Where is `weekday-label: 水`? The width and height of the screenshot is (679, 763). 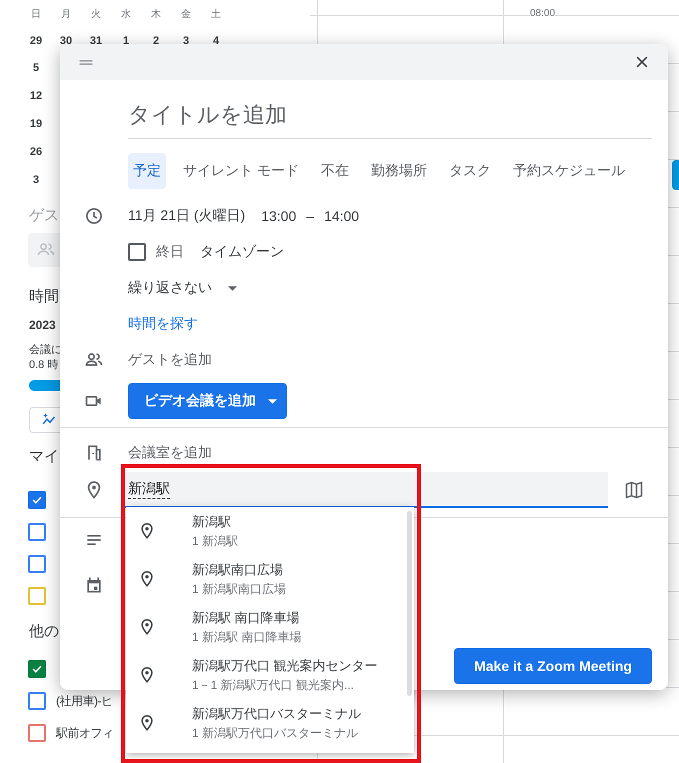 weekday-label: 水 is located at coordinates (126, 15).